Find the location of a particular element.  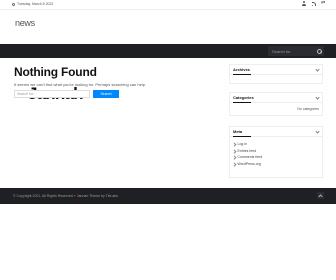

page-title: Nothing Found is located at coordinates (55, 72).